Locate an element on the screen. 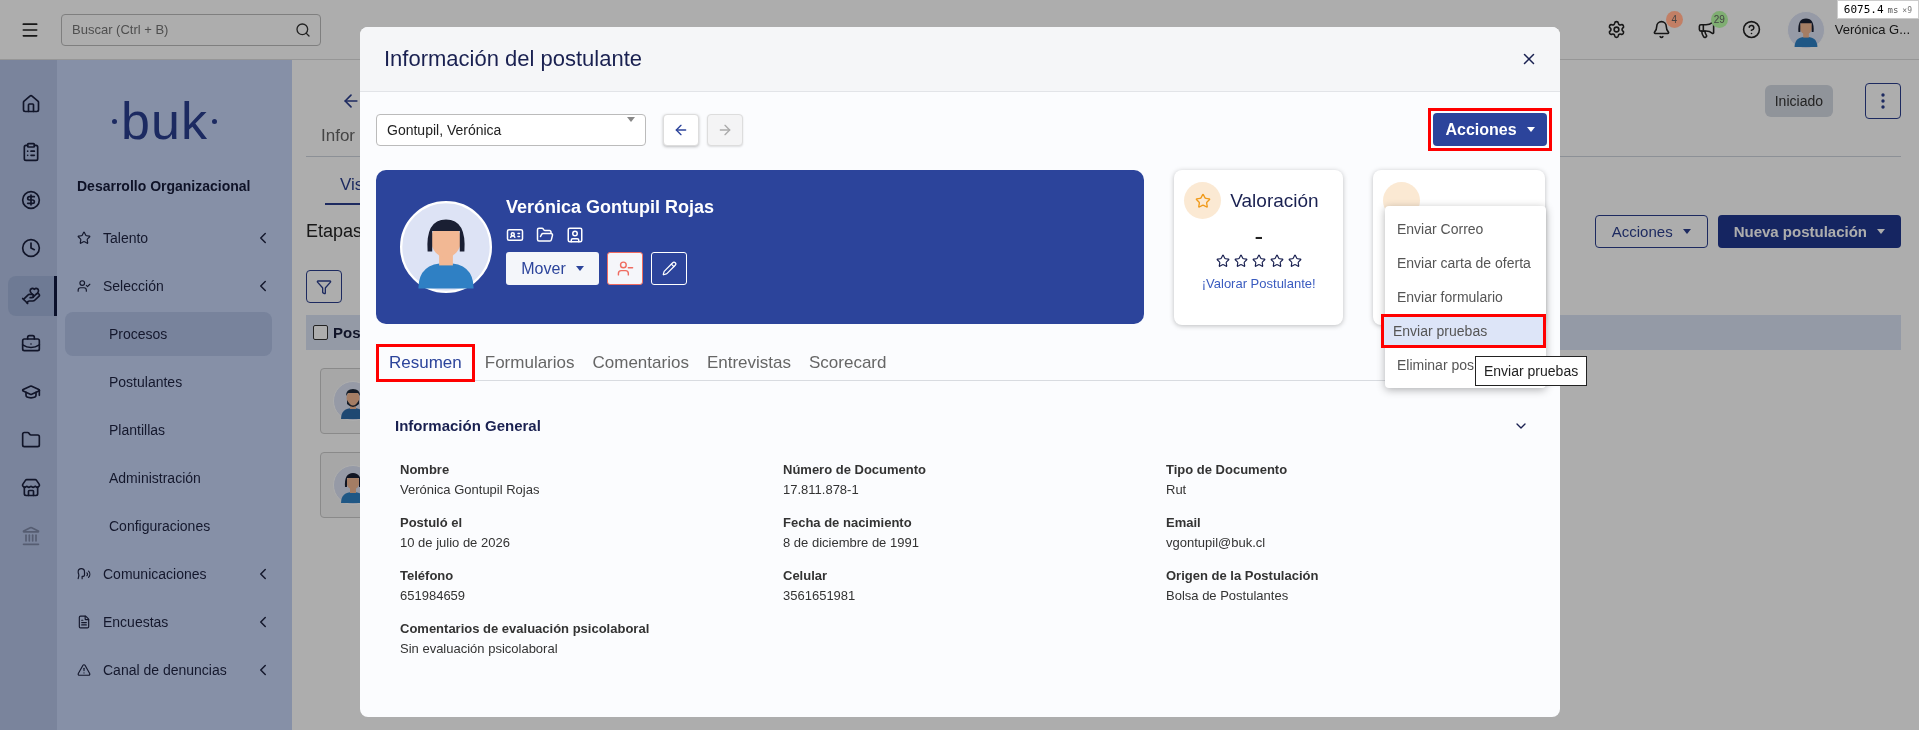  field-label: Nombre is located at coordinates (425, 469).